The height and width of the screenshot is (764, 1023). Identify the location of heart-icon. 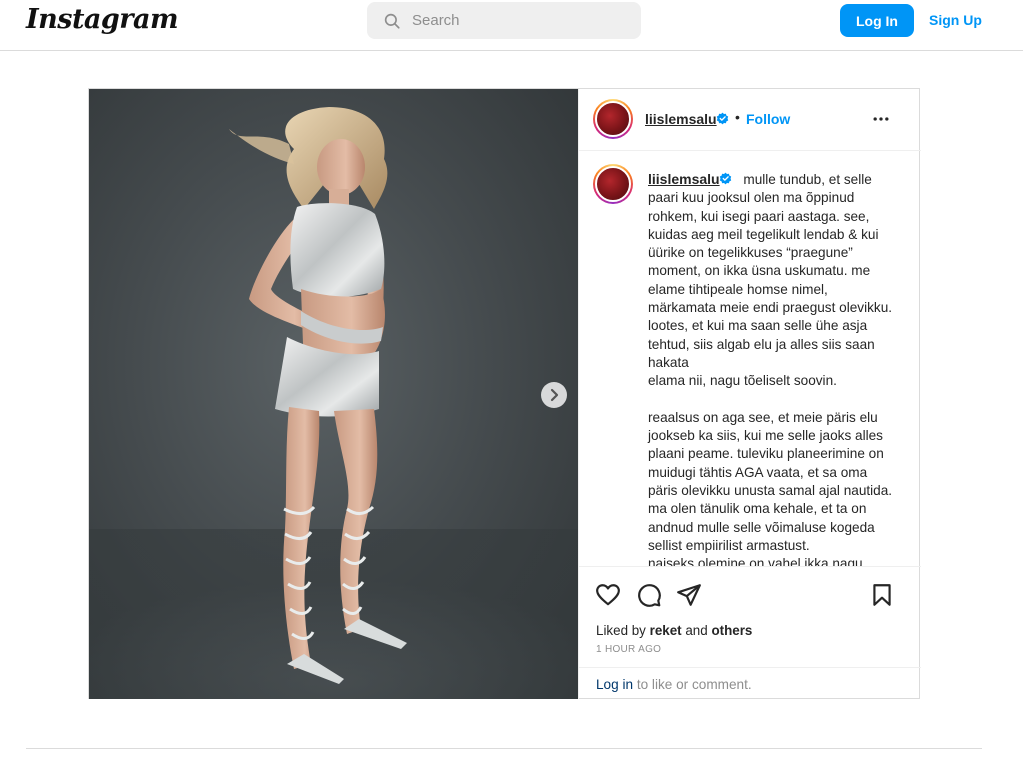
(608, 595).